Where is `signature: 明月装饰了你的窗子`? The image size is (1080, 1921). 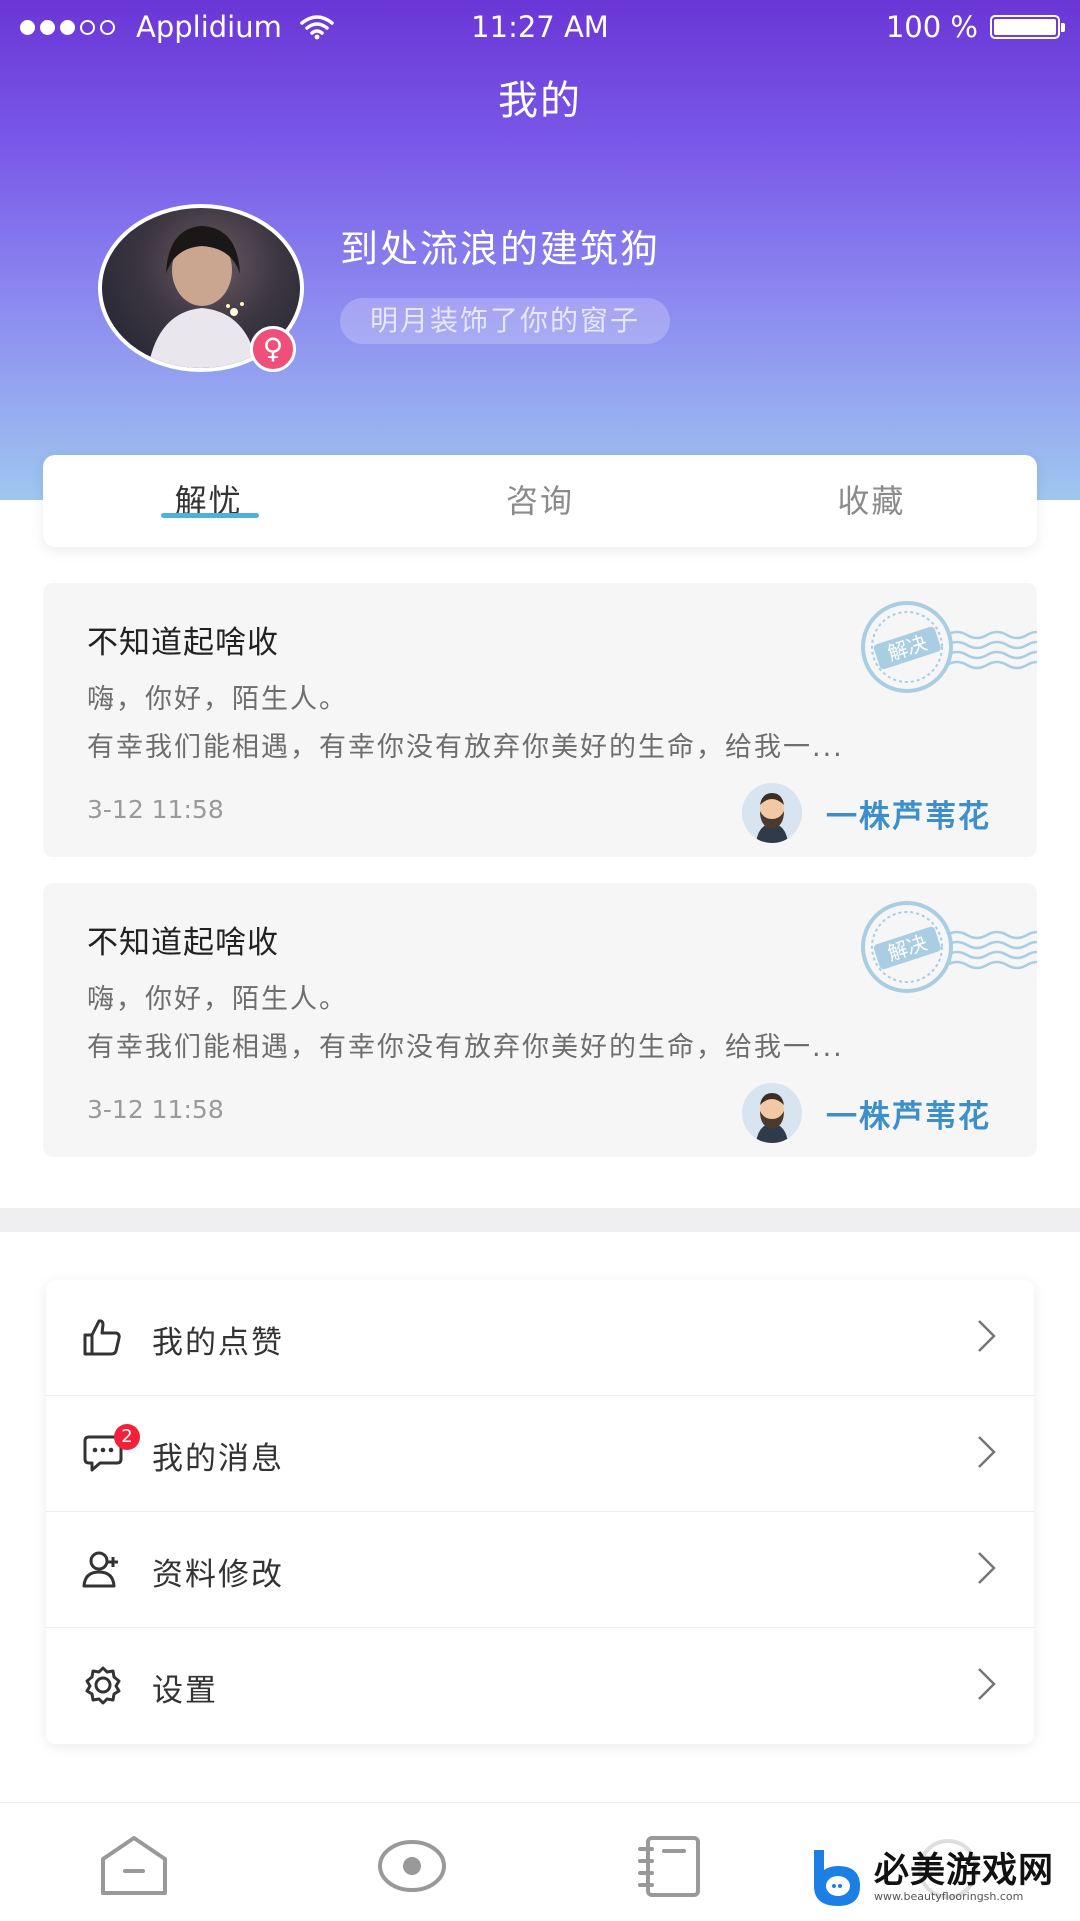
signature: 明月装饰了你的窗子 is located at coordinates (505, 321).